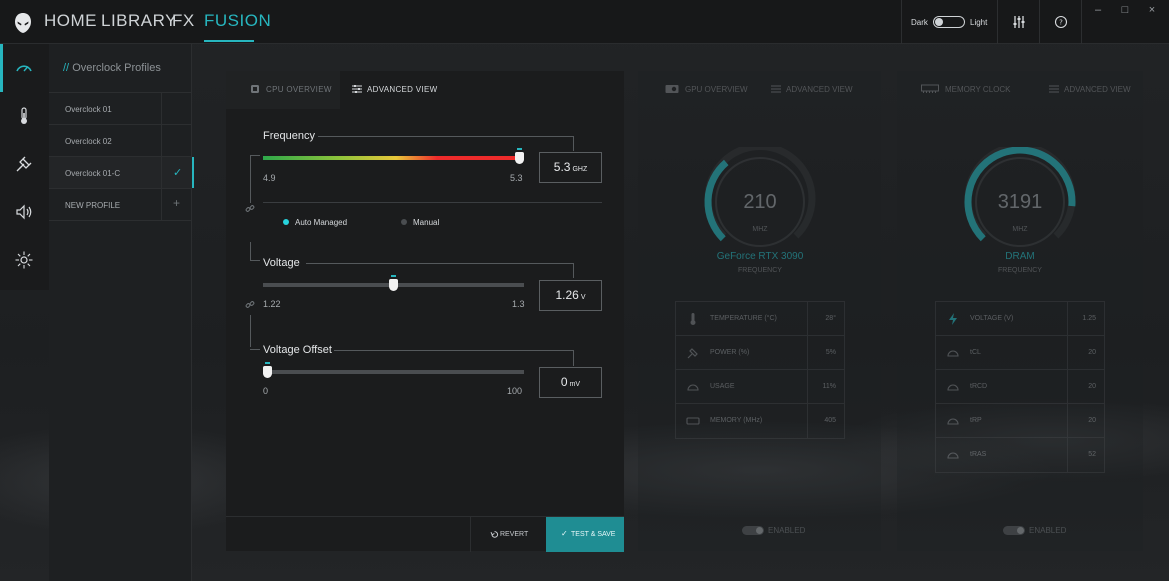 The width and height of the screenshot is (1169, 581). I want to click on profile-item-new-profile: NEW PROFILE +, so click(120, 204).